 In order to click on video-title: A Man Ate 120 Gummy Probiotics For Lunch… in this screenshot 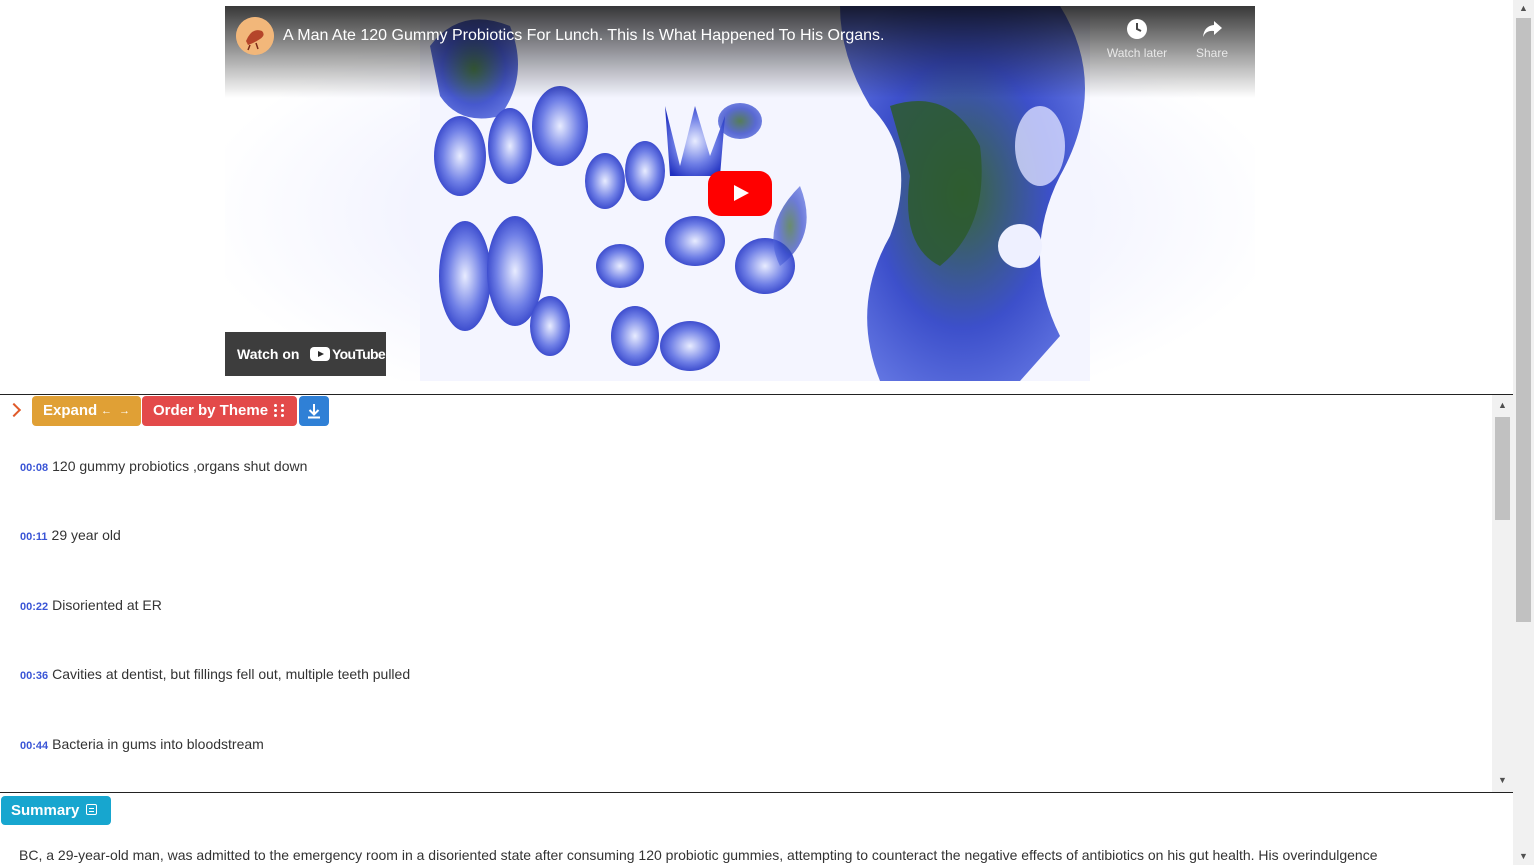, I will do `click(583, 36)`.